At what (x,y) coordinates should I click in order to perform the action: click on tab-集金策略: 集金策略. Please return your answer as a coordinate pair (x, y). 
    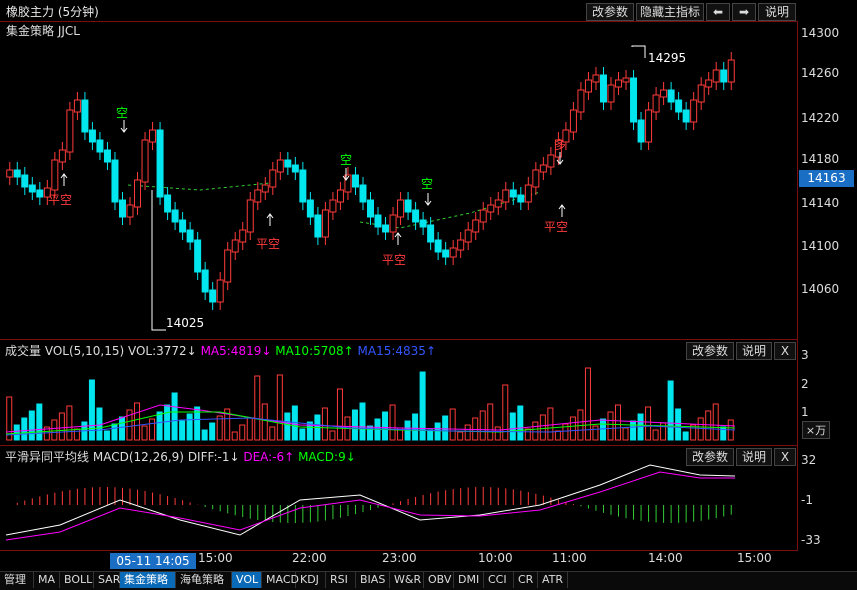
    Looking at the image, I should click on (148, 580).